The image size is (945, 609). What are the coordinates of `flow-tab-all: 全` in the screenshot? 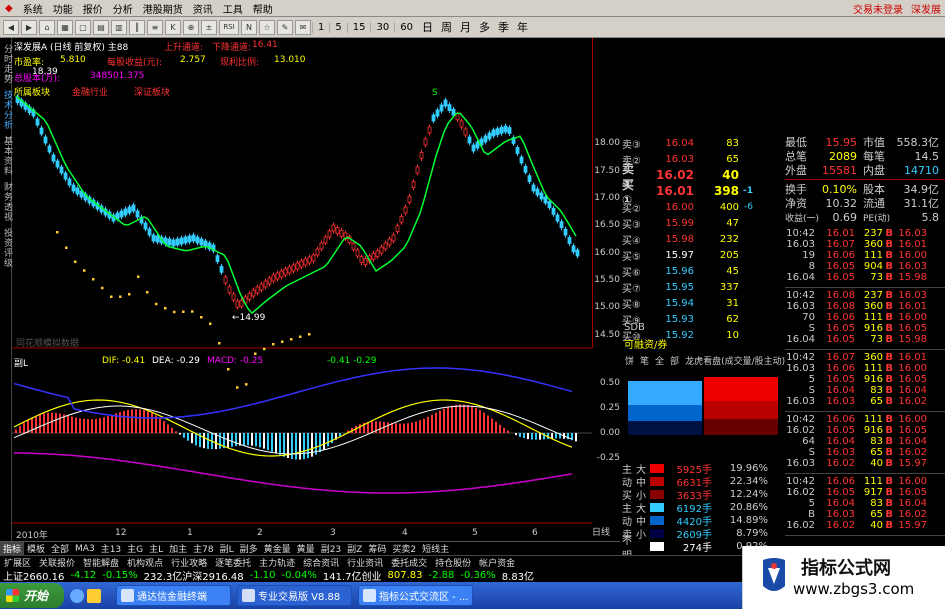 It's located at (659, 360).